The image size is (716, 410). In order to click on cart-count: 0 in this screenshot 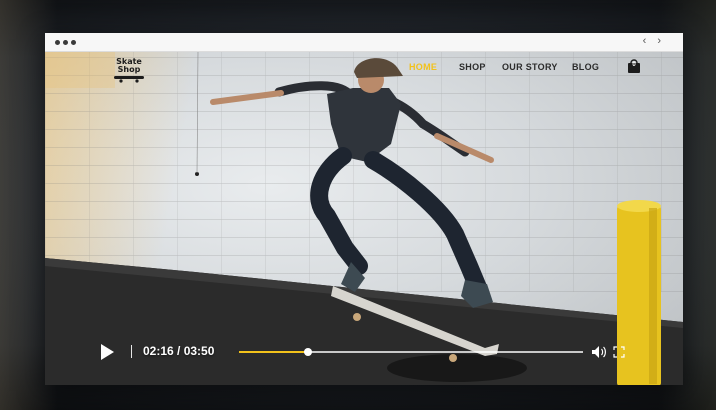, I will do `click(634, 65)`.